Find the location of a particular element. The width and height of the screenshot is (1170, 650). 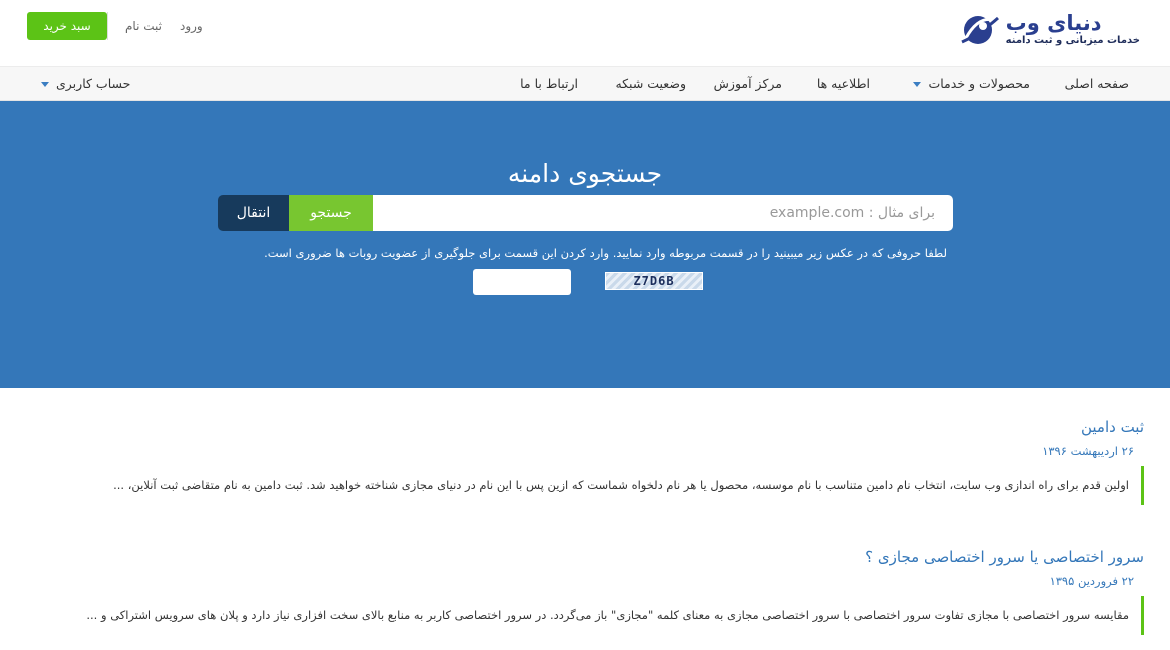

transfer-button: انتقال is located at coordinates (253, 213).